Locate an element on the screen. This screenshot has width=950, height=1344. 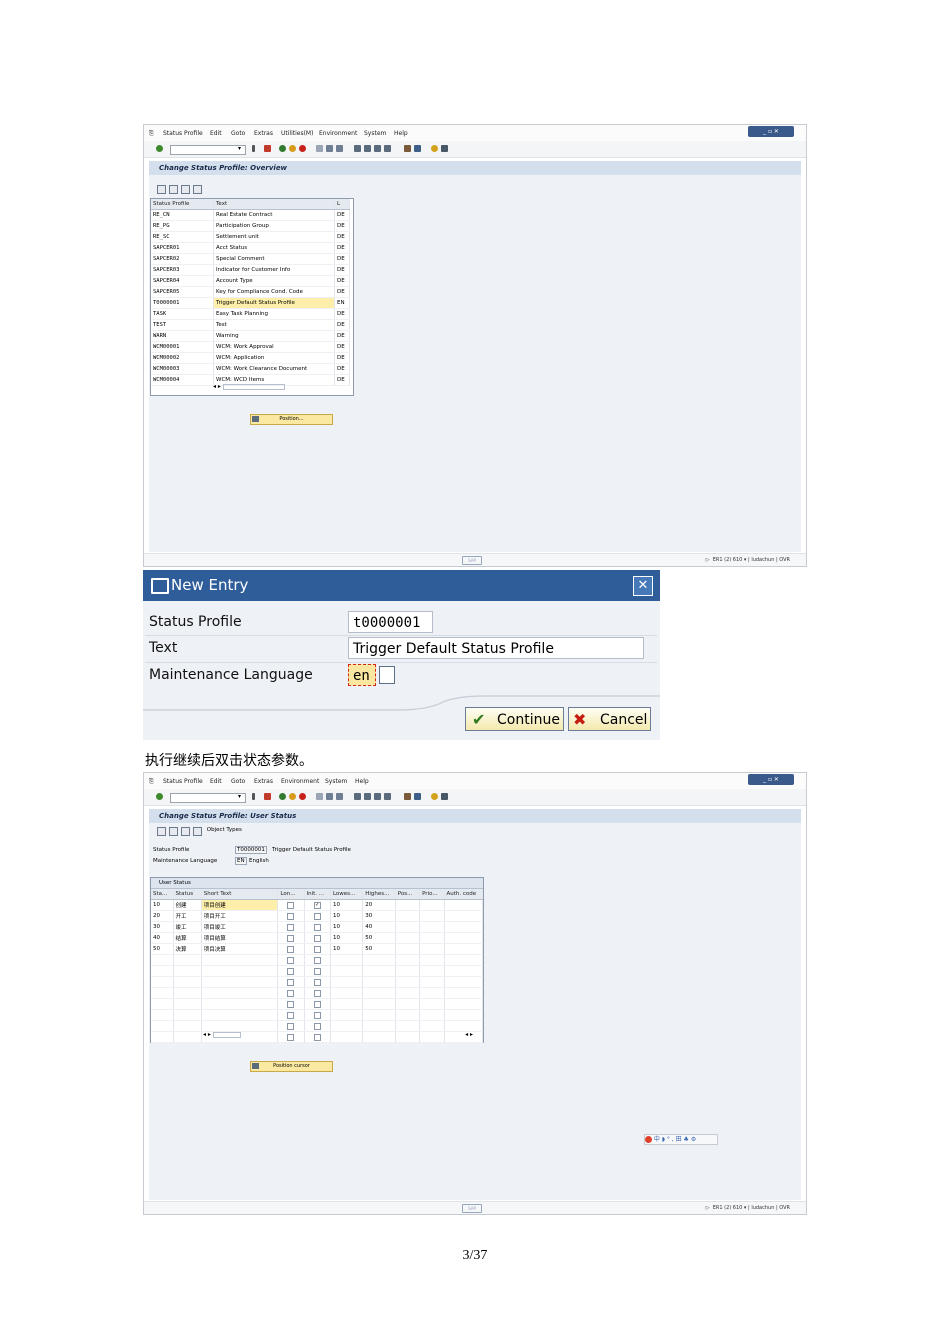
chevron-down-icon: ▾ is located at coordinates (239, 149).